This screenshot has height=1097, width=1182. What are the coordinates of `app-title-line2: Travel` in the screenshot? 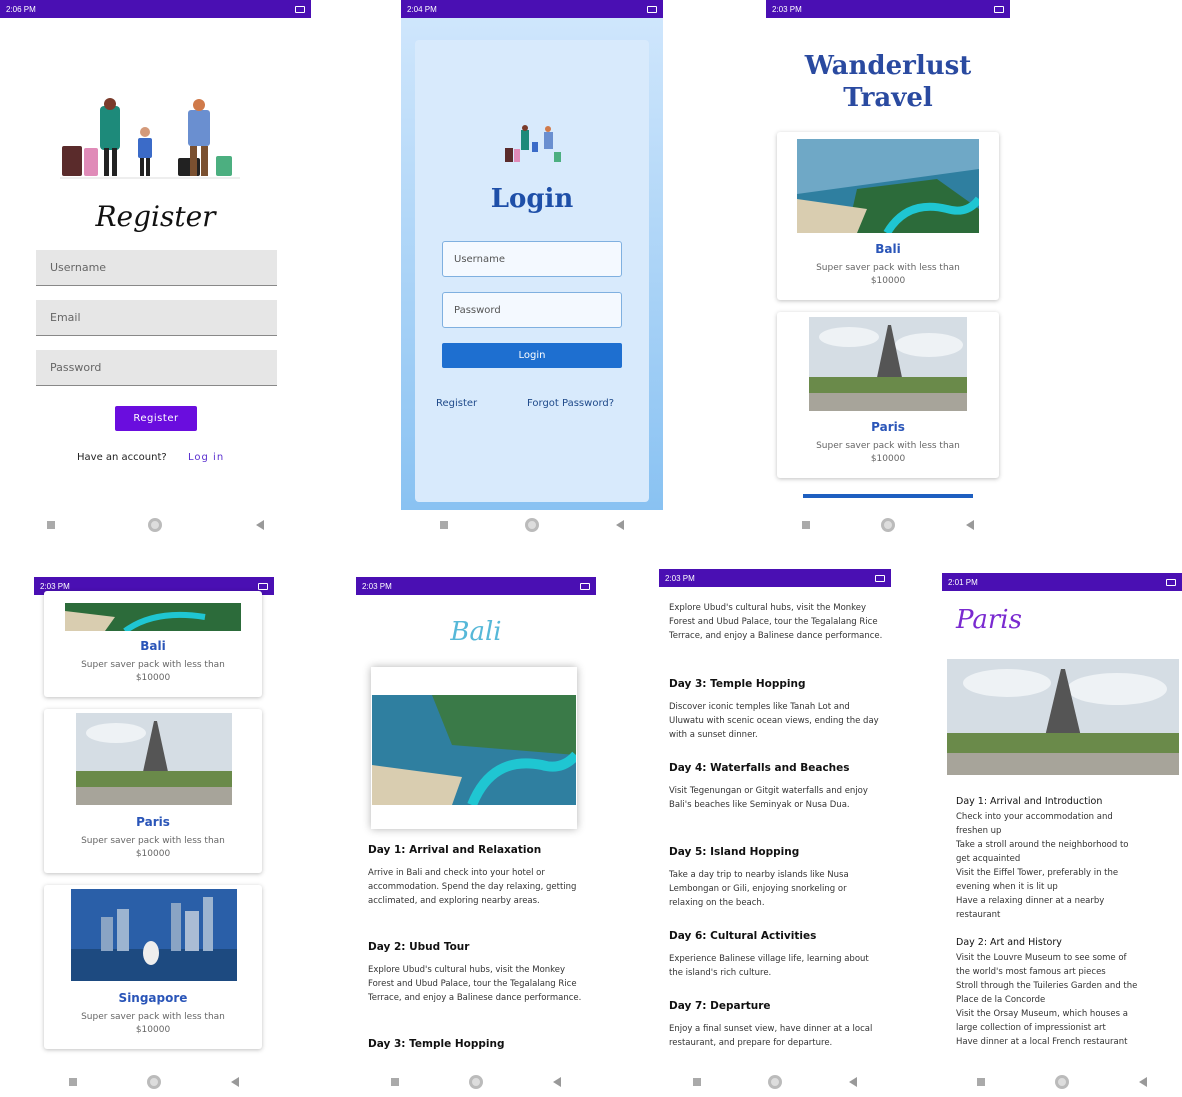 It's located at (888, 98).